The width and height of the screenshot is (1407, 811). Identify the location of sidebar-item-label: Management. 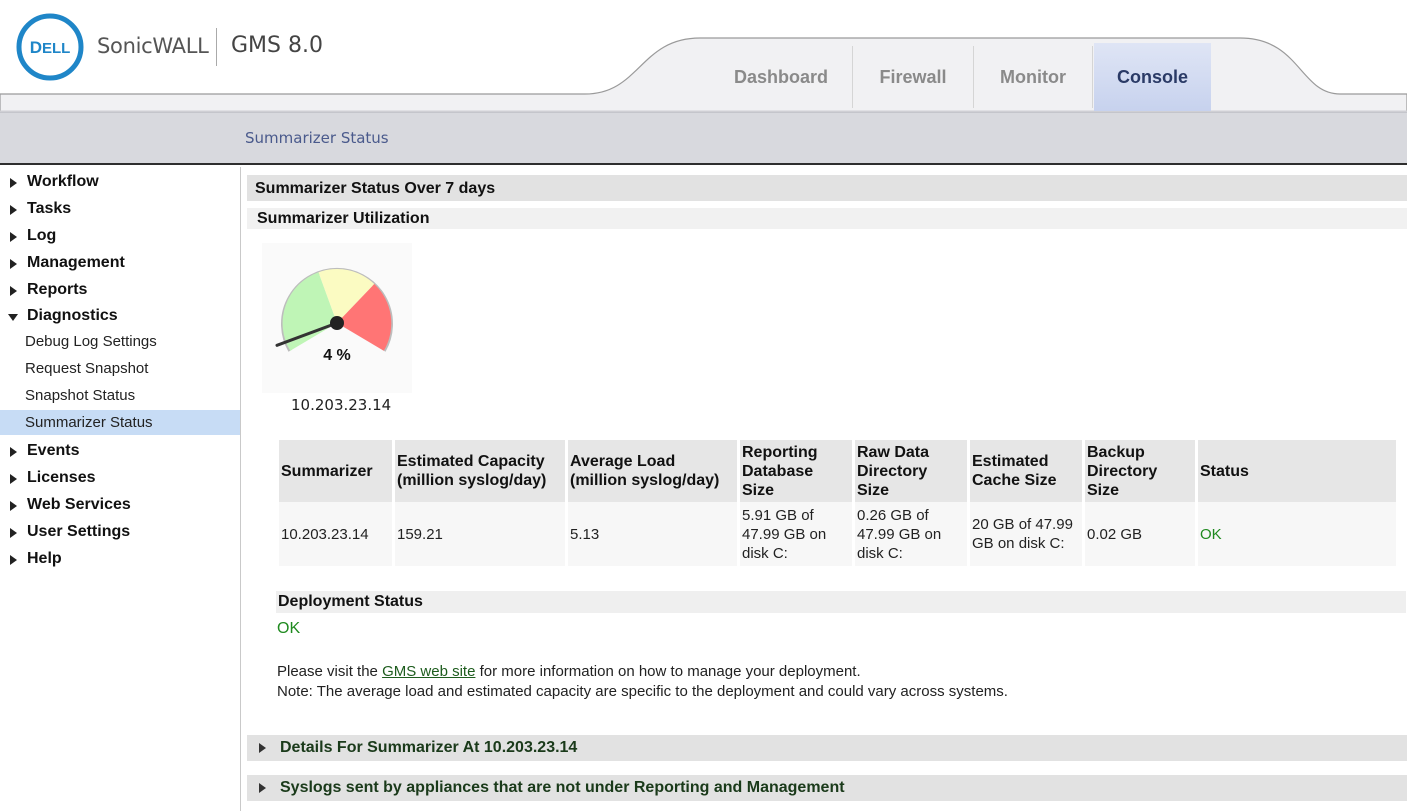
(76, 262).